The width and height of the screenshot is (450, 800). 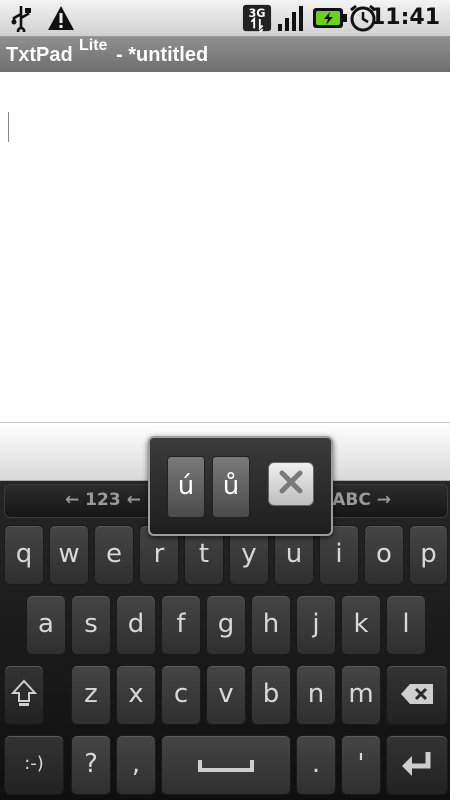 What do you see at coordinates (39, 55) in the screenshot?
I see `app-name: TxtPad` at bounding box center [39, 55].